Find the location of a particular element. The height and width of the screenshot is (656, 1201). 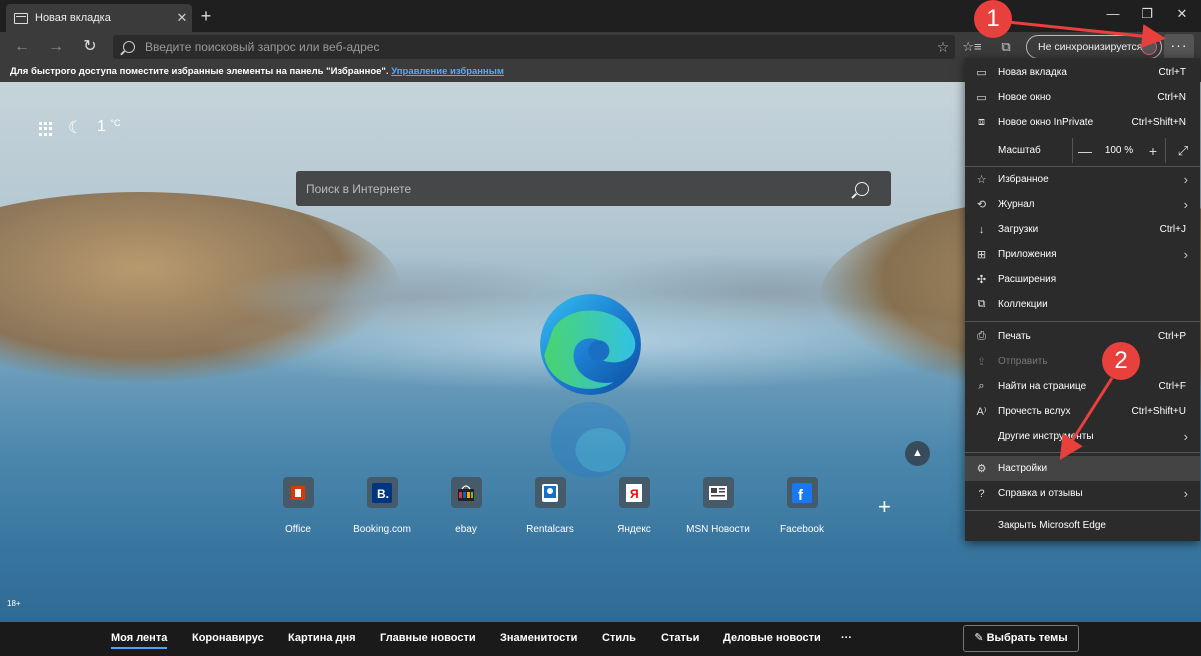

menu-item-history: ⟲ Журнал › is located at coordinates (1082, 204).